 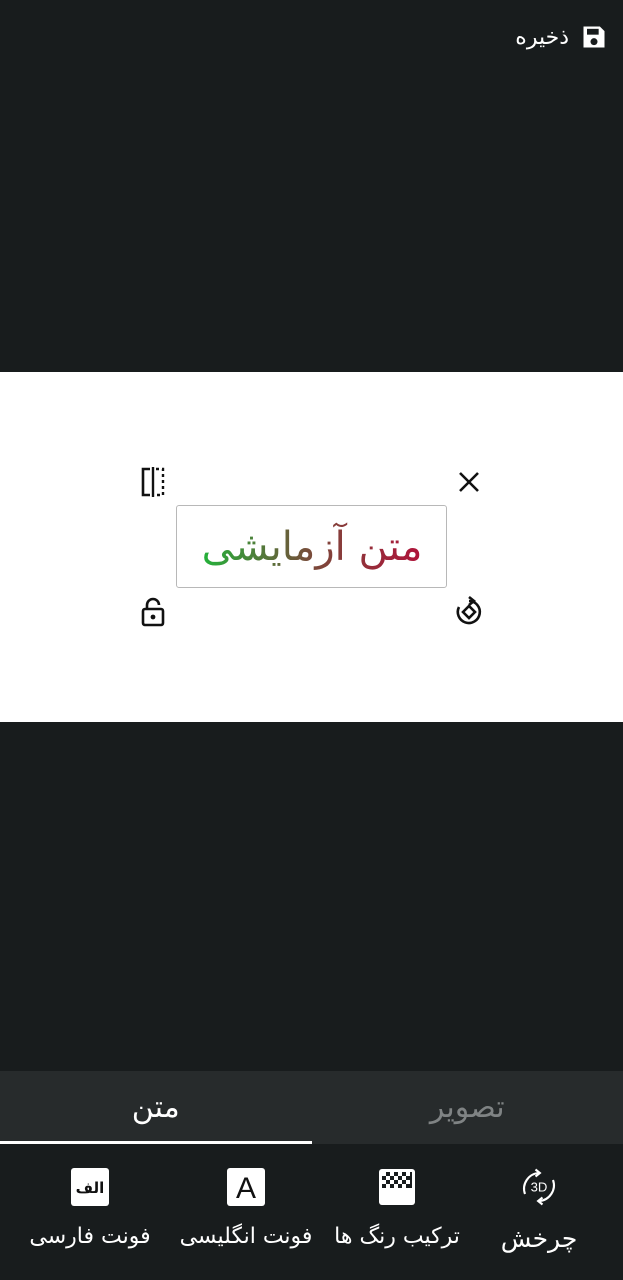 I want to click on tab-bar: متن تصویر, so click(x=311, y=1107).